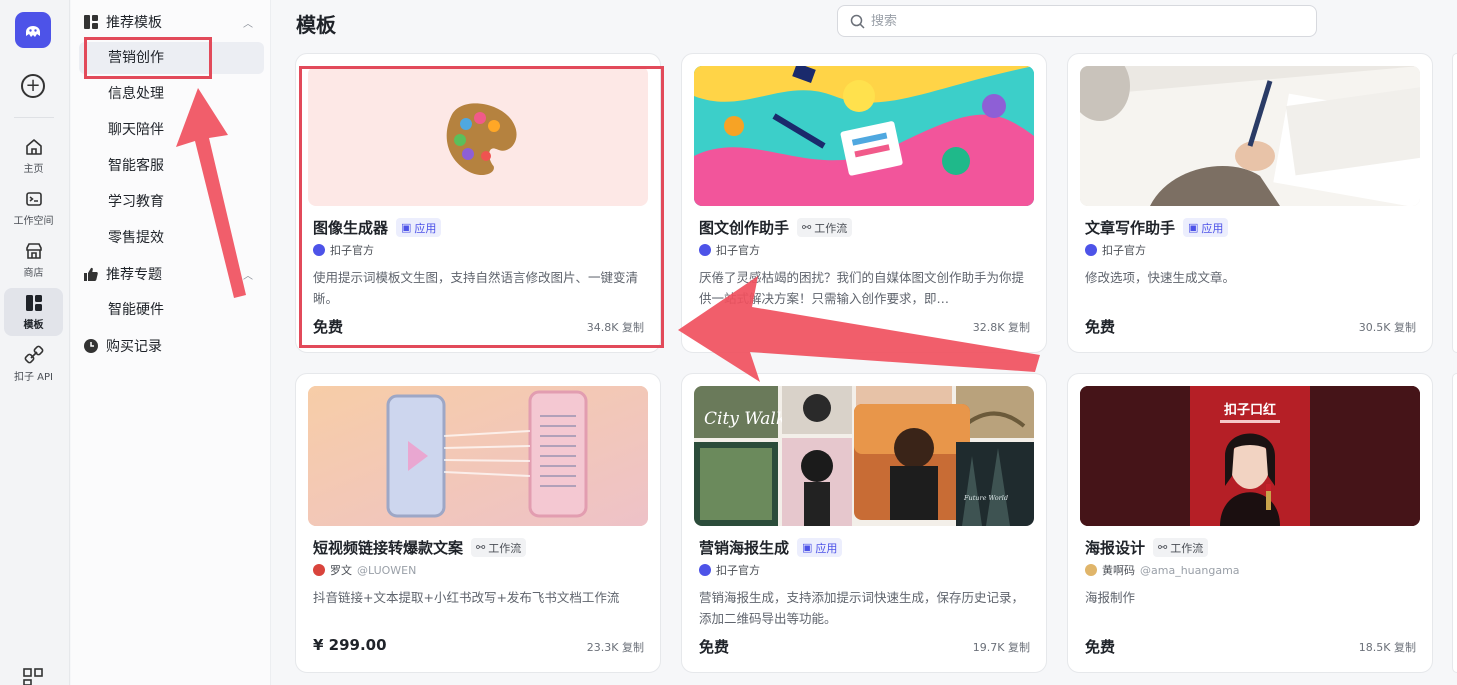 This screenshot has width=1457, height=685. Describe the element at coordinates (1387, 327) in the screenshot. I see `card-copy-count: 30.5K 复制` at that location.